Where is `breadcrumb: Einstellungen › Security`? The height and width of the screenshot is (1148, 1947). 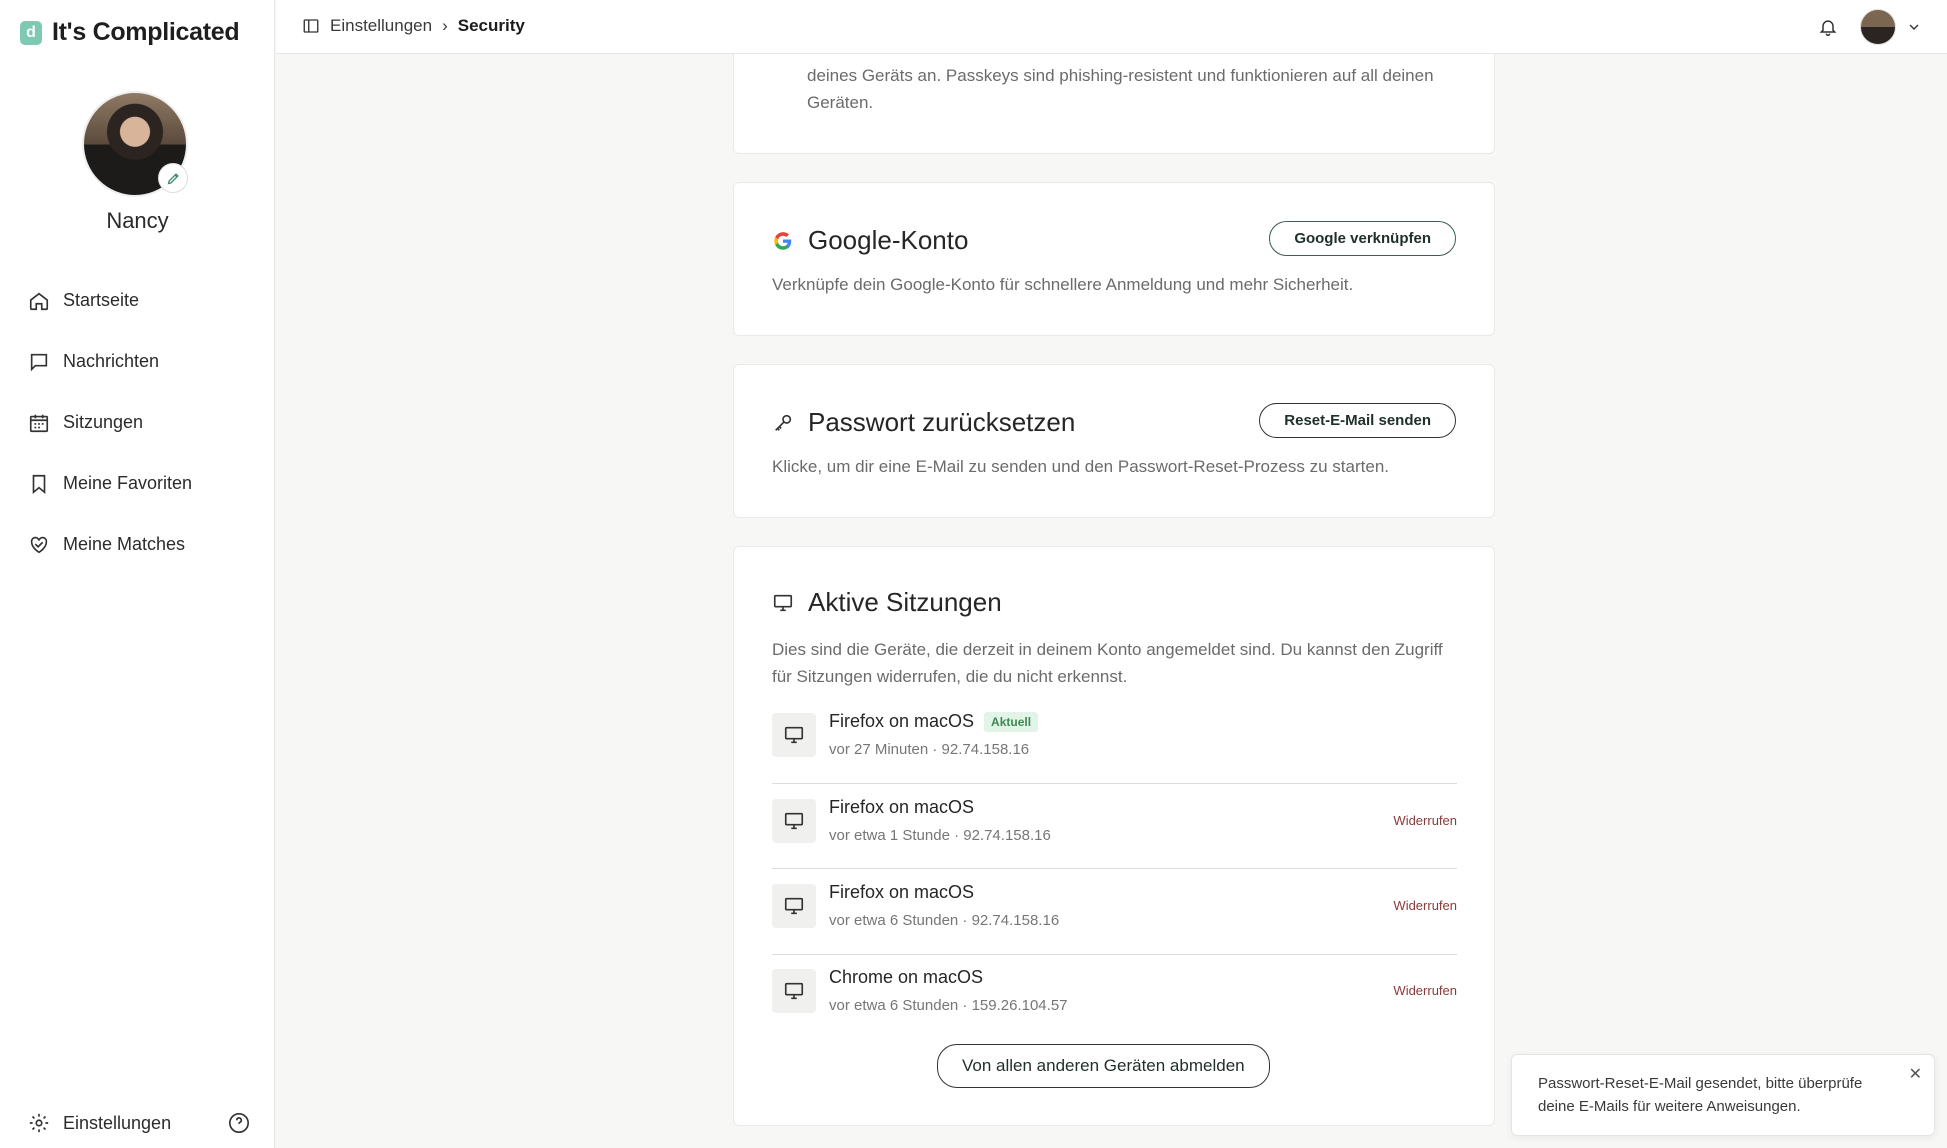 breadcrumb: Einstellungen › Security is located at coordinates (413, 26).